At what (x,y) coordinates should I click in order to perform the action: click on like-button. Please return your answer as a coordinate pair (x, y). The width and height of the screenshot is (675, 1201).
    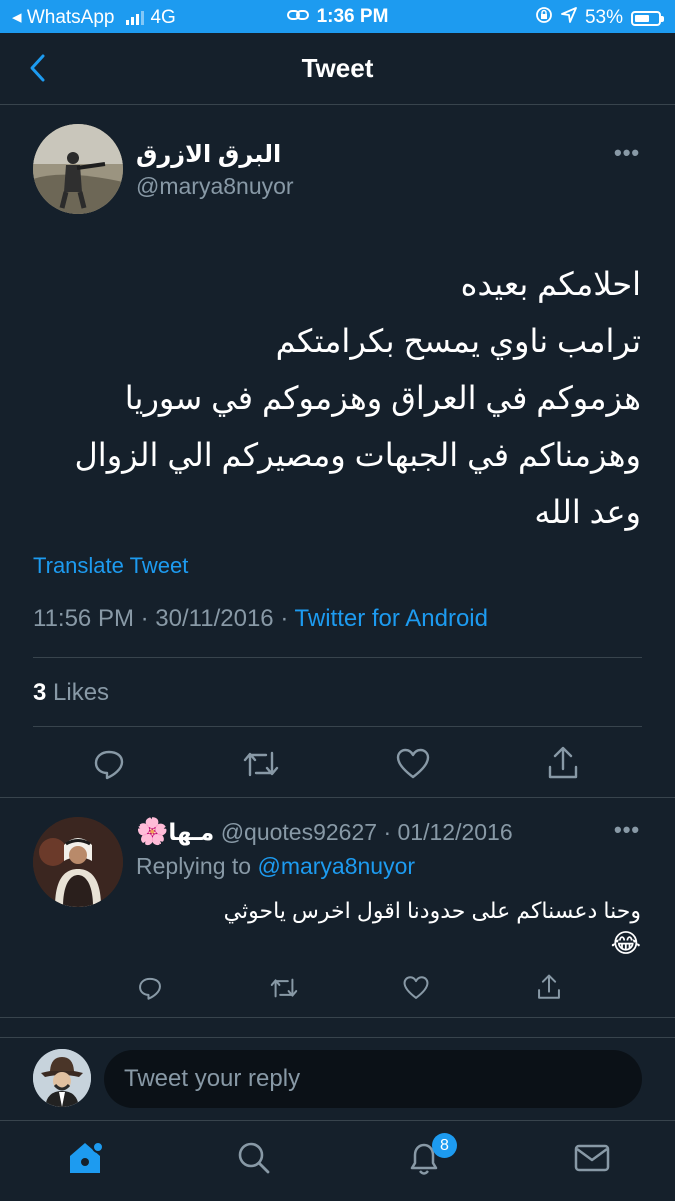
    Looking at the image, I should click on (413, 766).